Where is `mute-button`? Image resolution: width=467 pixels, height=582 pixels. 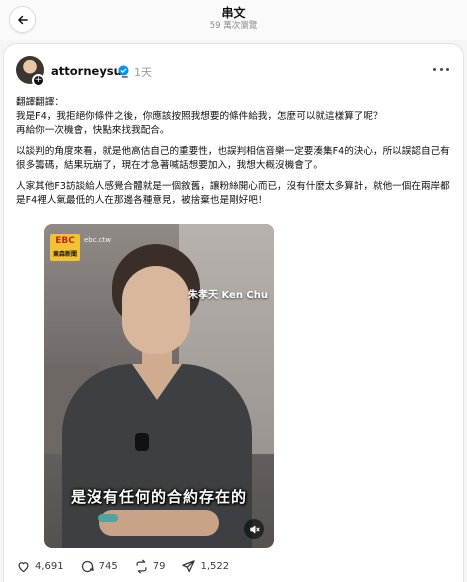
mute-button is located at coordinates (254, 529).